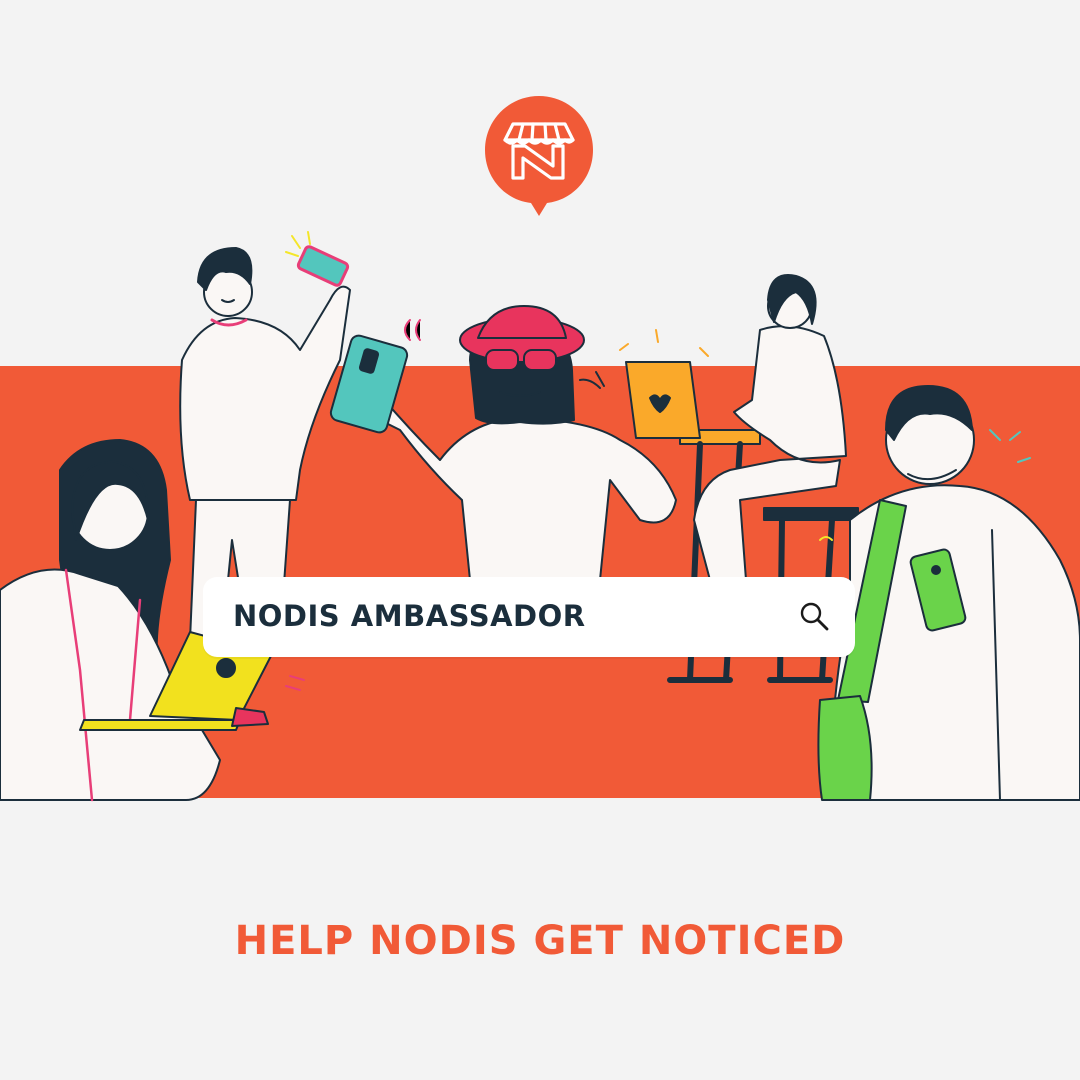 This screenshot has height=1080, width=1080. Describe the element at coordinates (409, 616) in the screenshot. I see `search-query-text: NODIS AMBASSADOR` at that location.